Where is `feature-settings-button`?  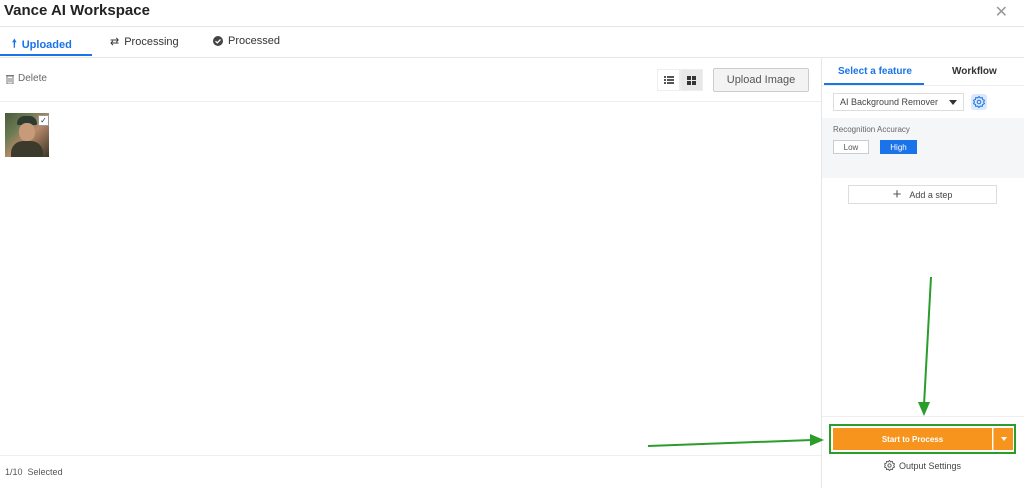
feature-settings-button is located at coordinates (979, 102).